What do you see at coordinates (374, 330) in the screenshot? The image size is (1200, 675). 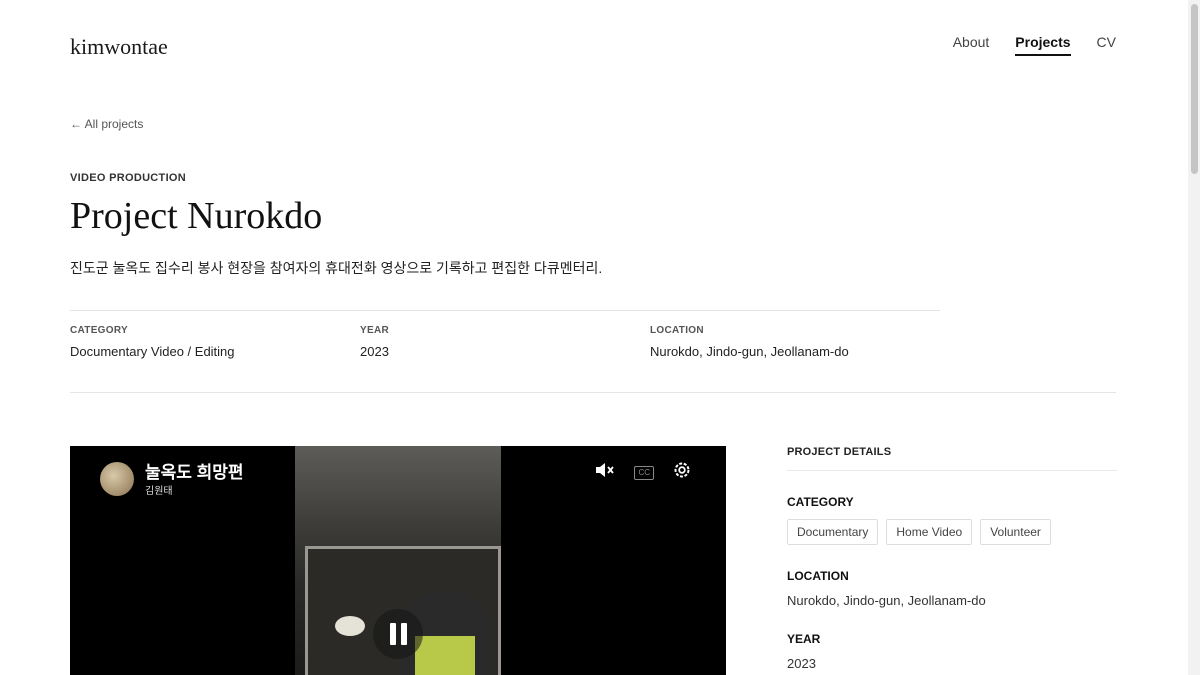 I see `meta-label: YEAR` at bounding box center [374, 330].